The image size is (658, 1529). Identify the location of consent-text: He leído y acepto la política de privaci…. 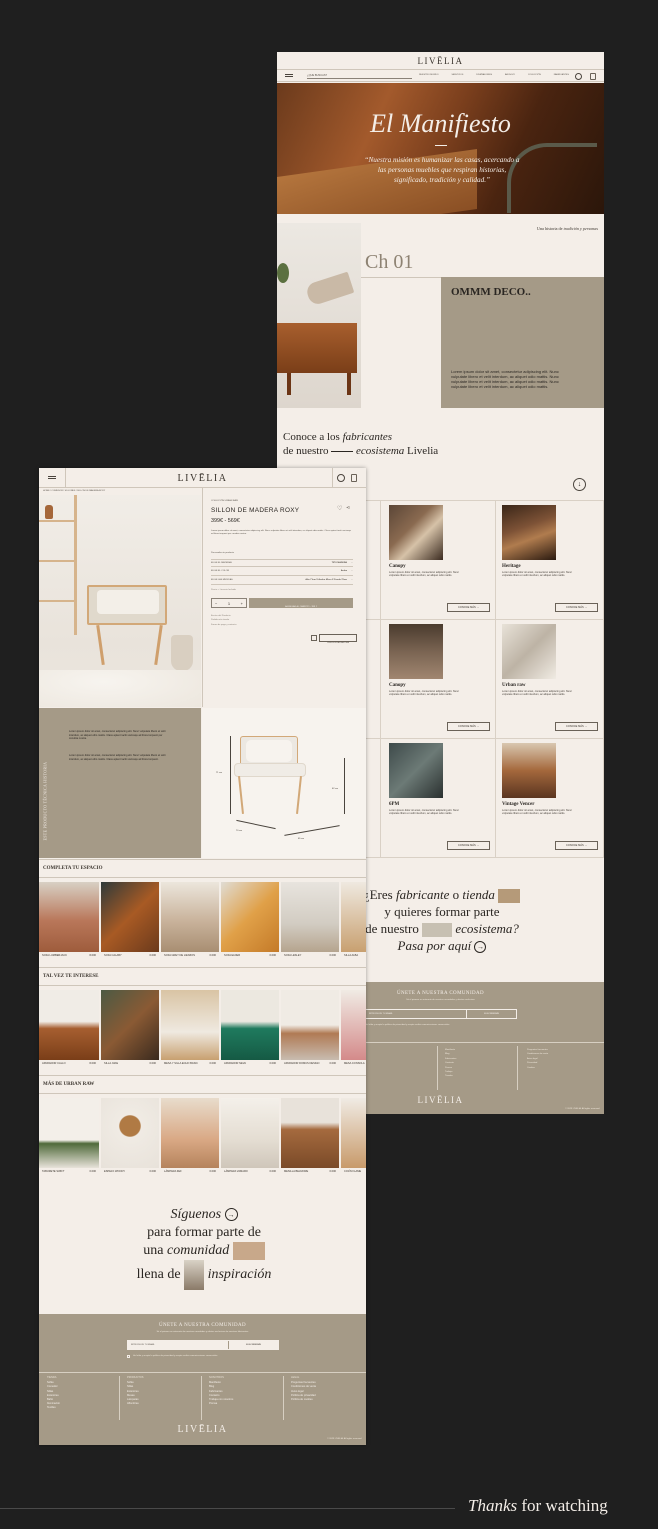
(175, 1356).